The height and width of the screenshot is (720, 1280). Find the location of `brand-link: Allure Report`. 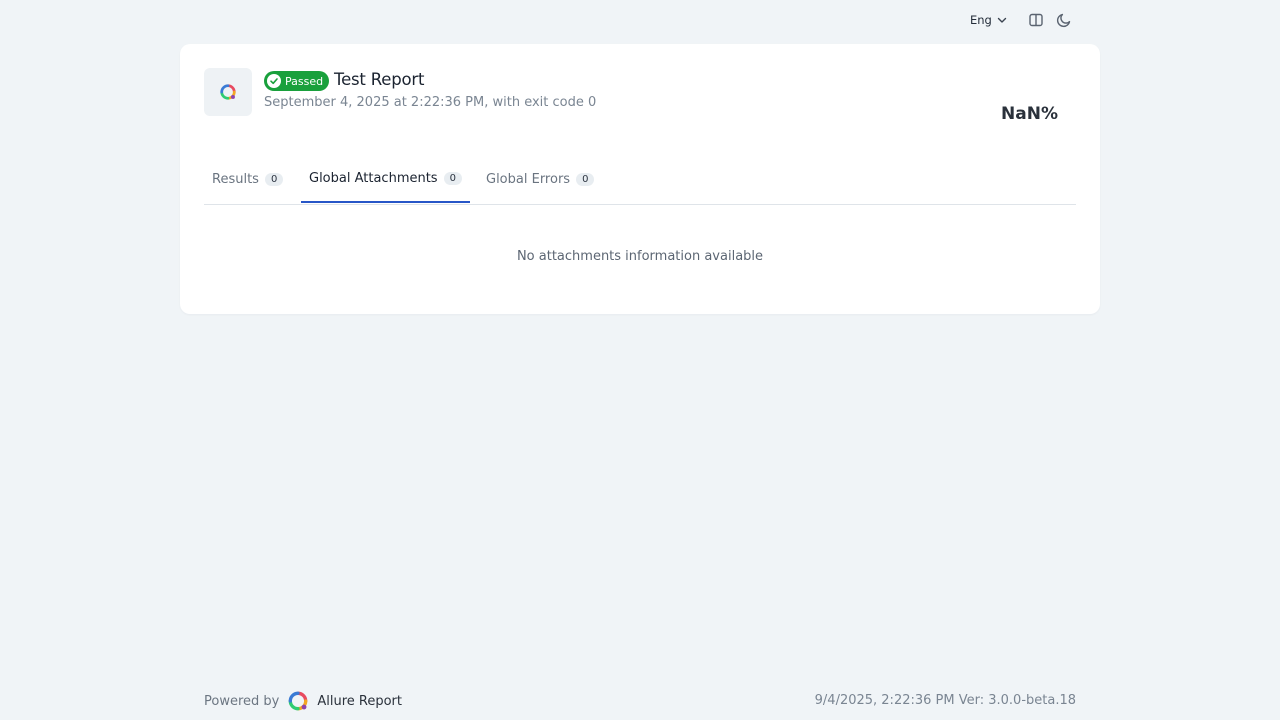

brand-link: Allure Report is located at coordinates (359, 701).